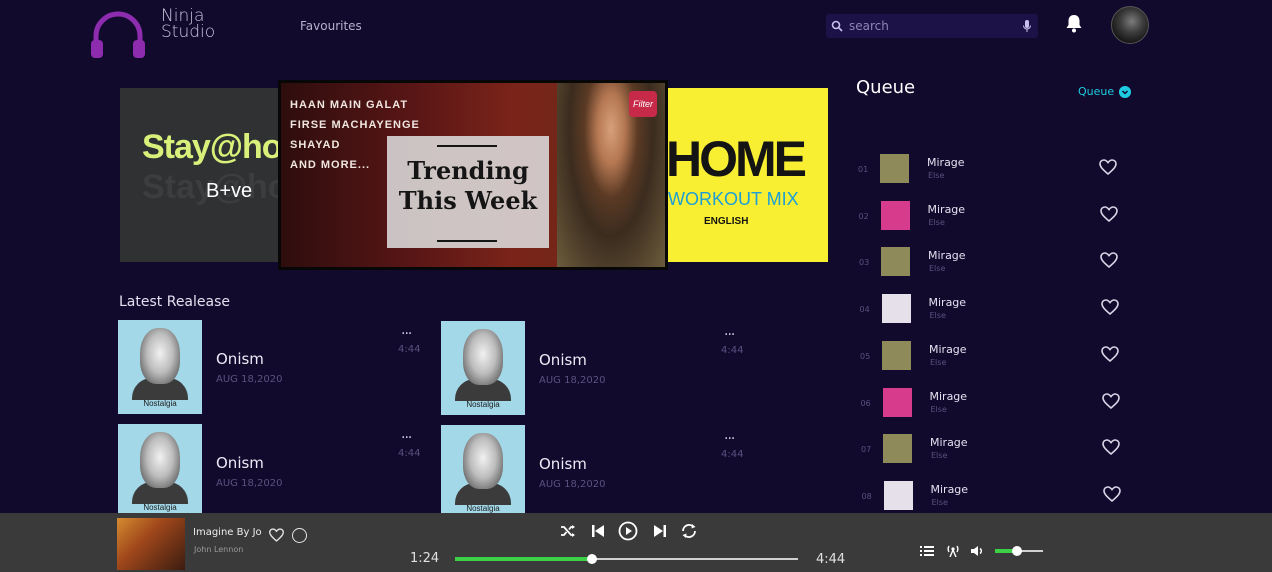  Describe the element at coordinates (349, 105) in the screenshot. I see `trending-line: HAAN MAIN GALAT` at that location.